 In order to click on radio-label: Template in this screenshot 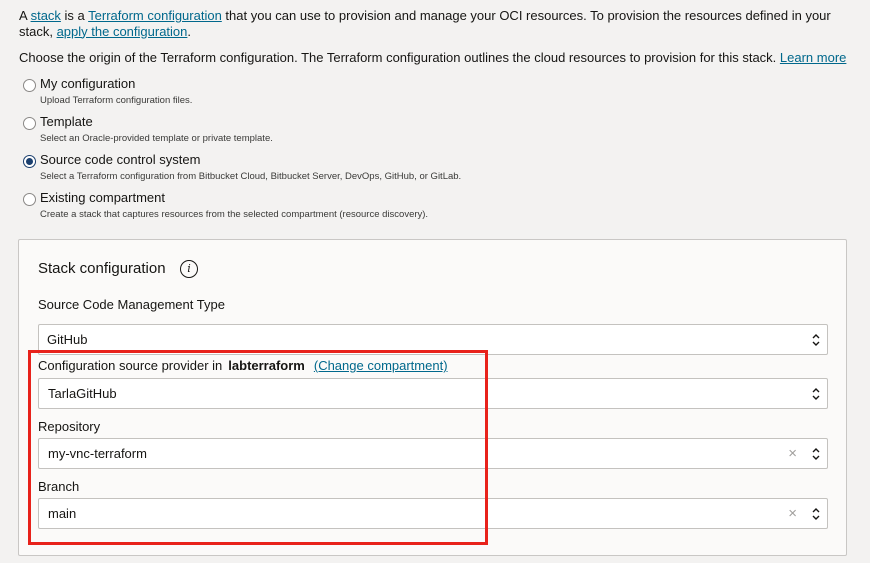, I will do `click(66, 122)`.